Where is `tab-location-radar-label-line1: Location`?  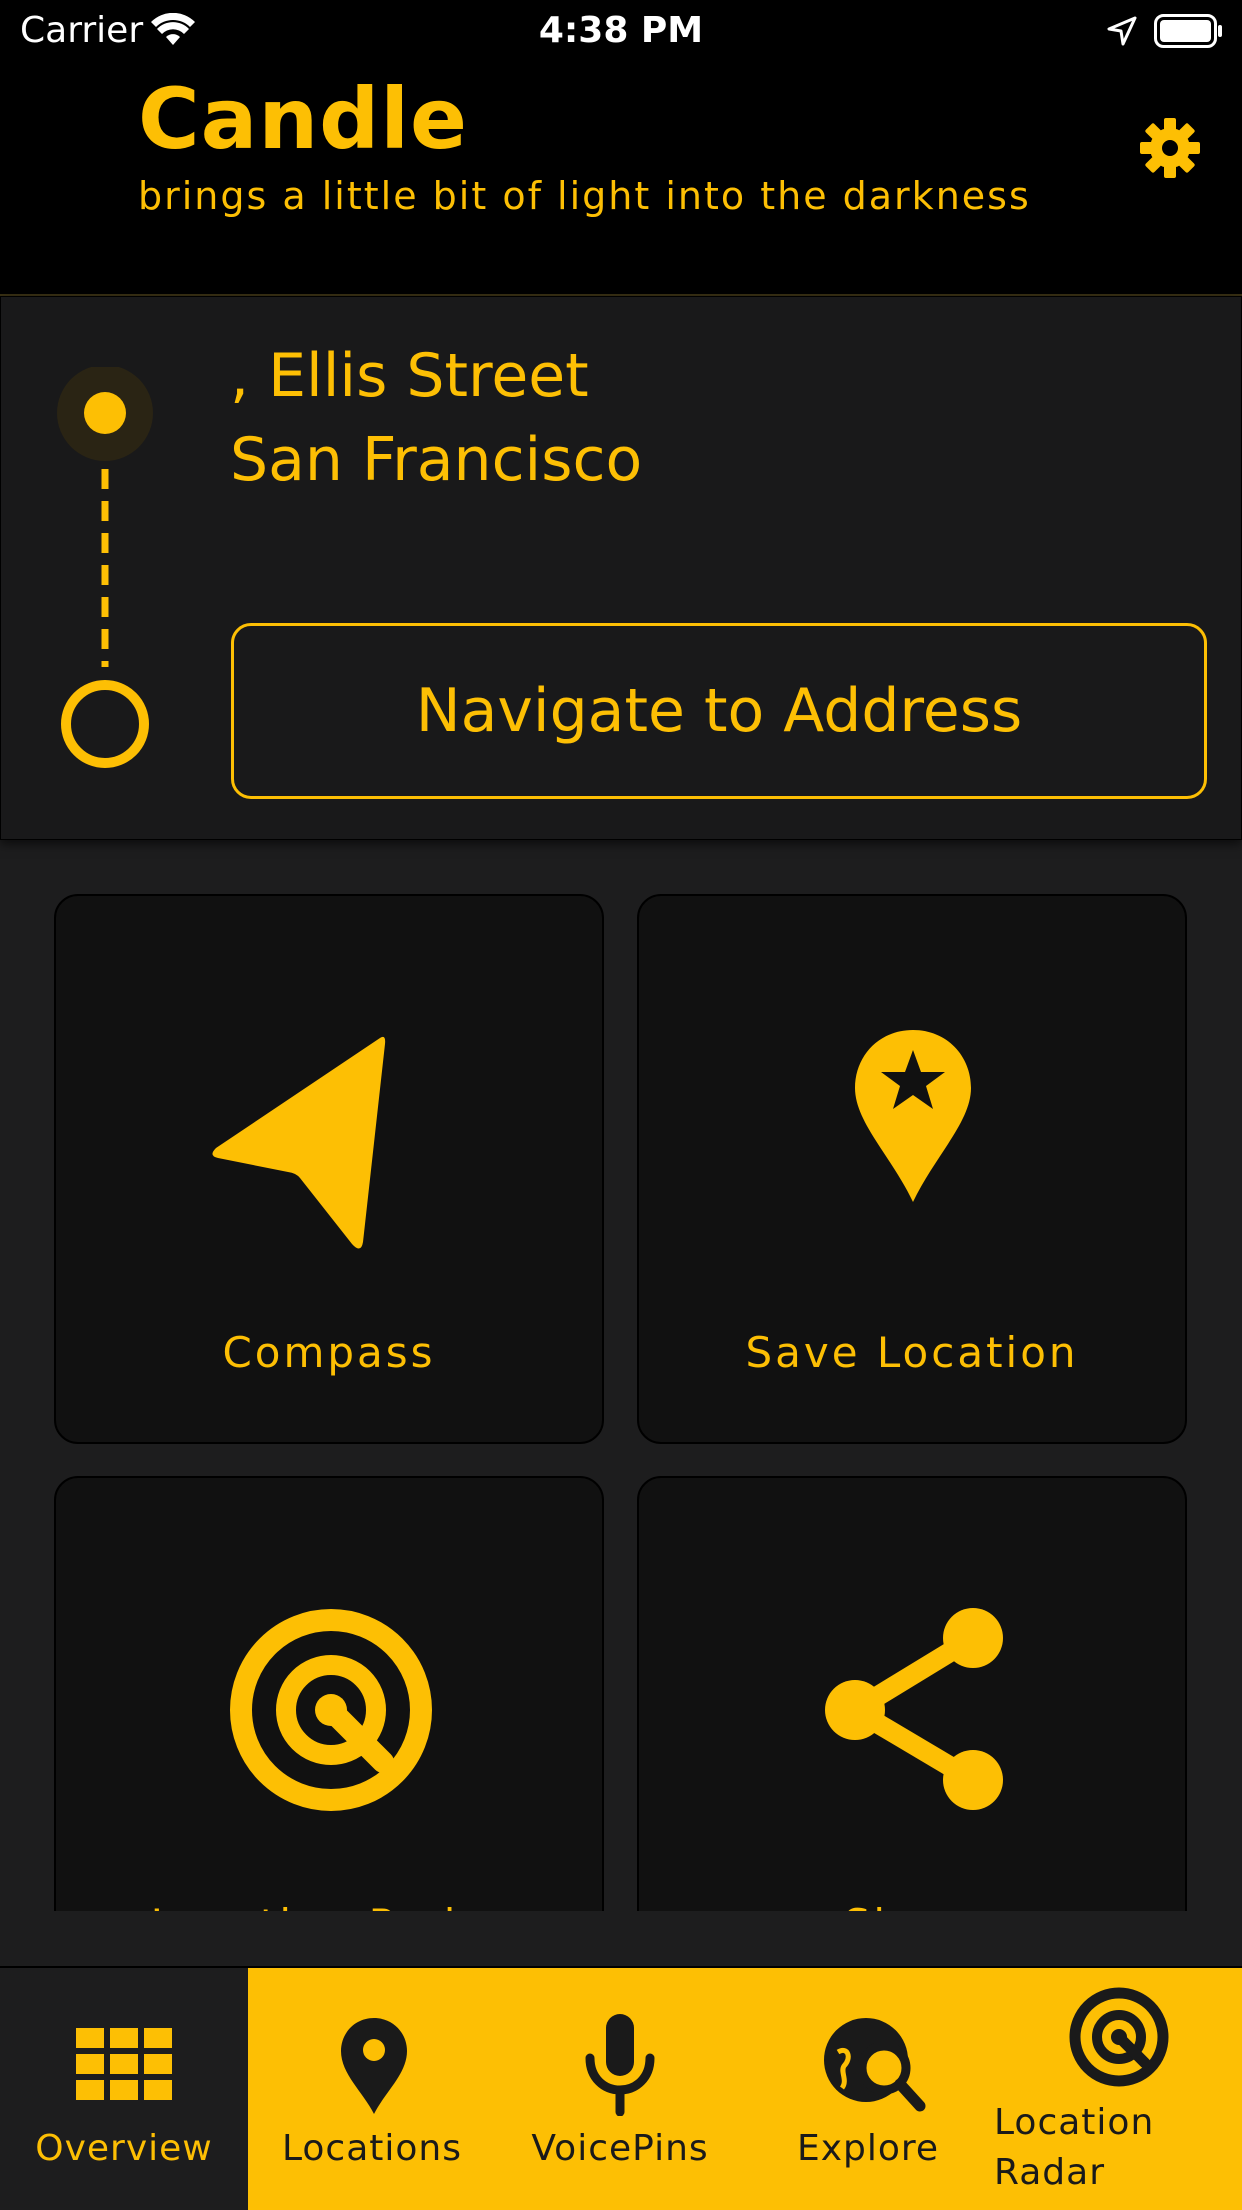 tab-location-radar-label-line1: Location is located at coordinates (1074, 2122).